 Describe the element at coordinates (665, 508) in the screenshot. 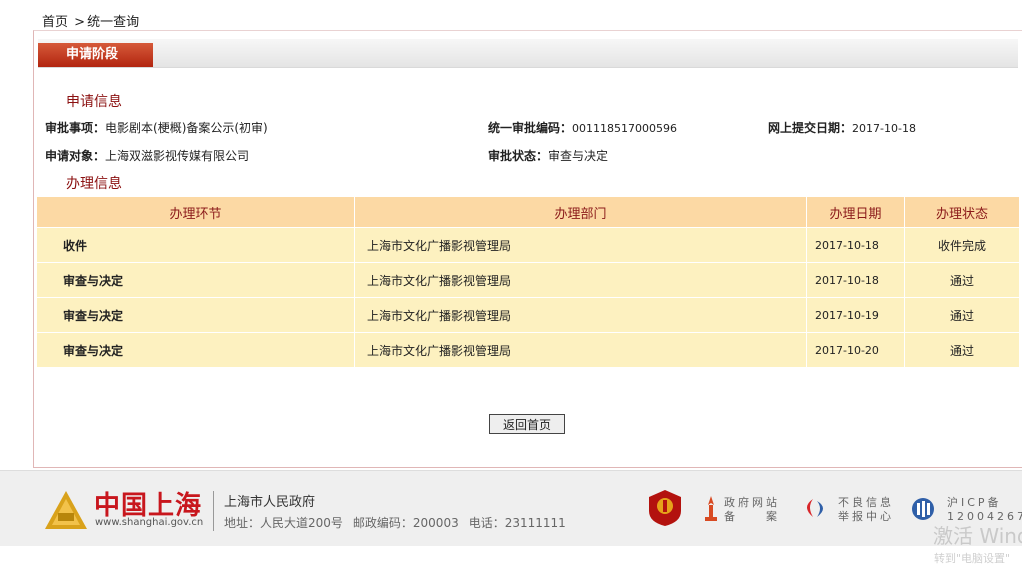

I see `gov-identification-badge-icon` at that location.